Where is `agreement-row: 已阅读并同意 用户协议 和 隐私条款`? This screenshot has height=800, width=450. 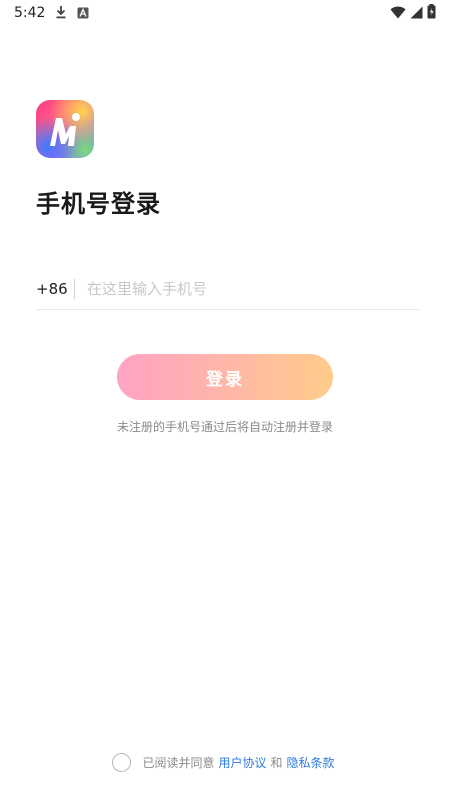 agreement-row: 已阅读并同意 用户协议 和 隐私条款 is located at coordinates (225, 762).